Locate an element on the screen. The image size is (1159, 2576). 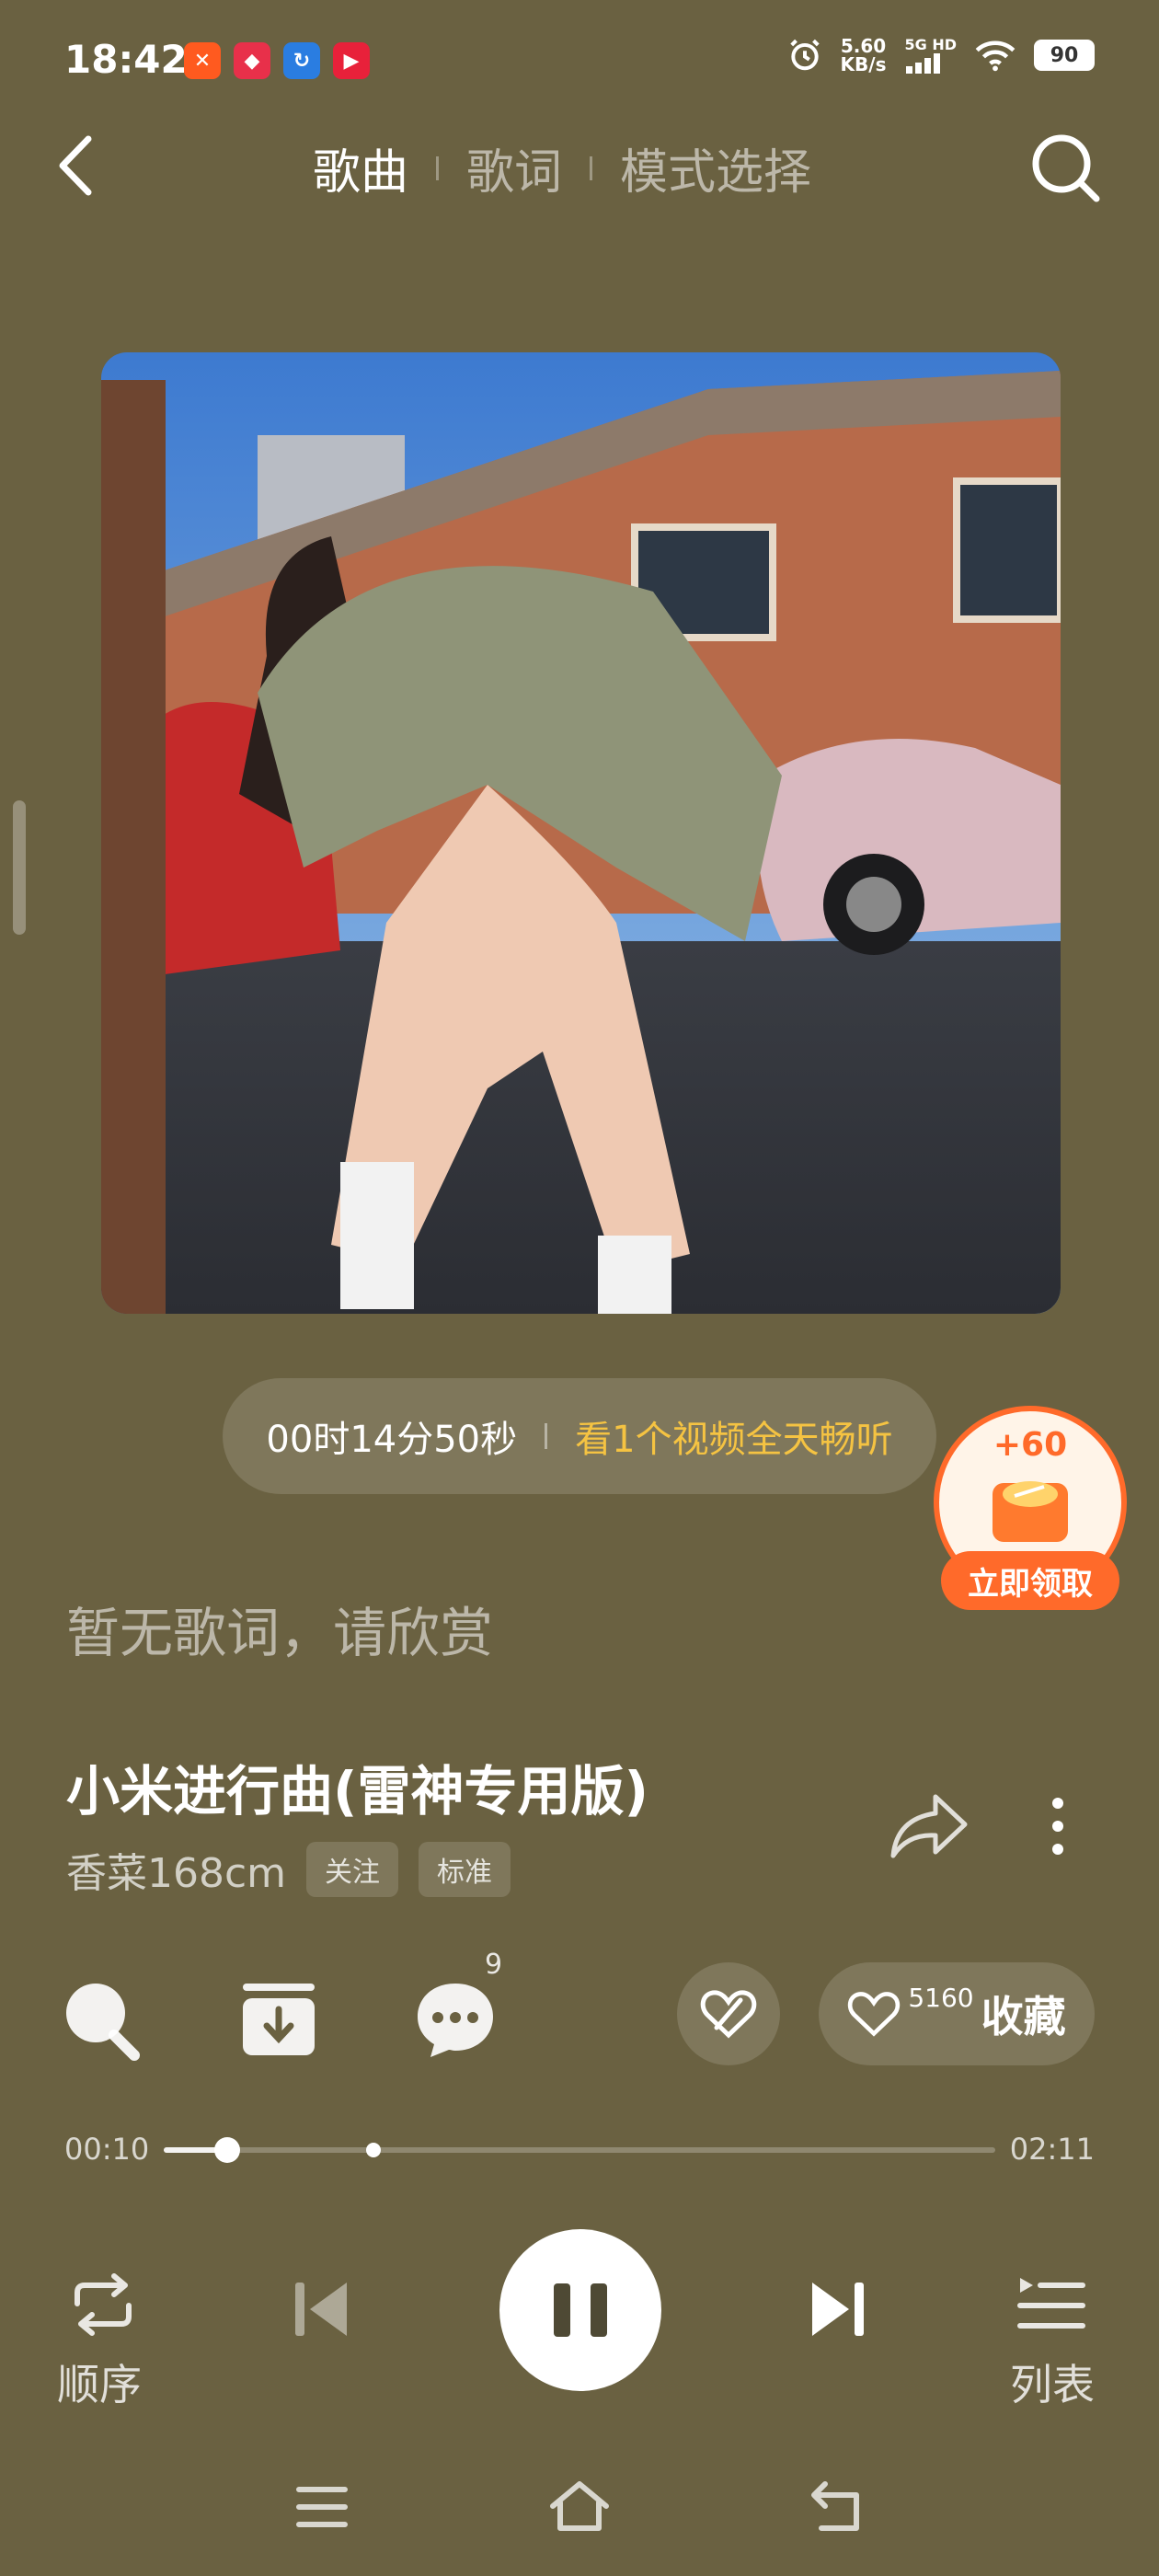
more-button is located at coordinates (1057, 1826).